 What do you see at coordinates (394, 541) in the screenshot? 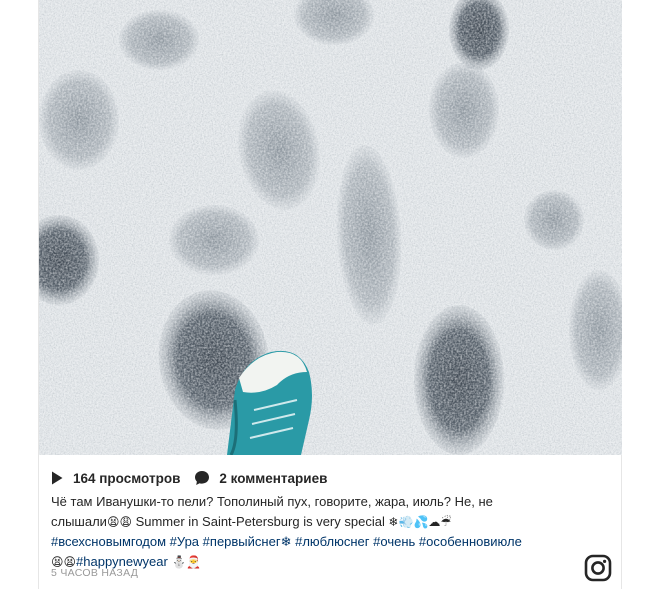
I see `hashtag-link: #очень` at bounding box center [394, 541].